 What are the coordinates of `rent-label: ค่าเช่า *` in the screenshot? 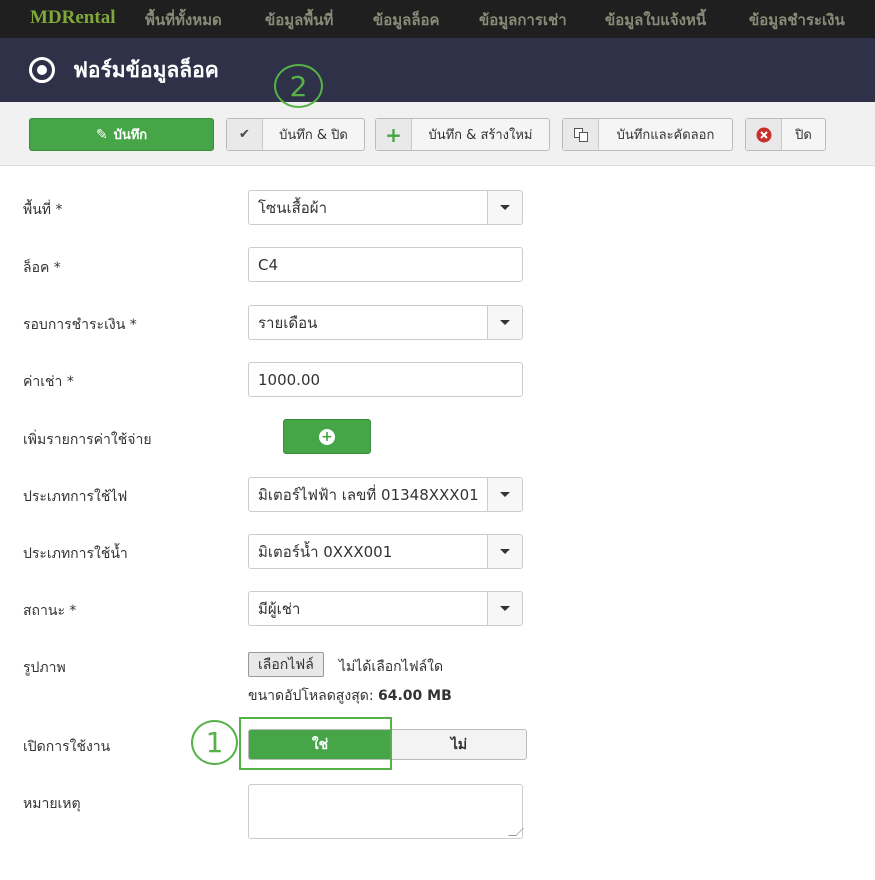 It's located at (48, 382).